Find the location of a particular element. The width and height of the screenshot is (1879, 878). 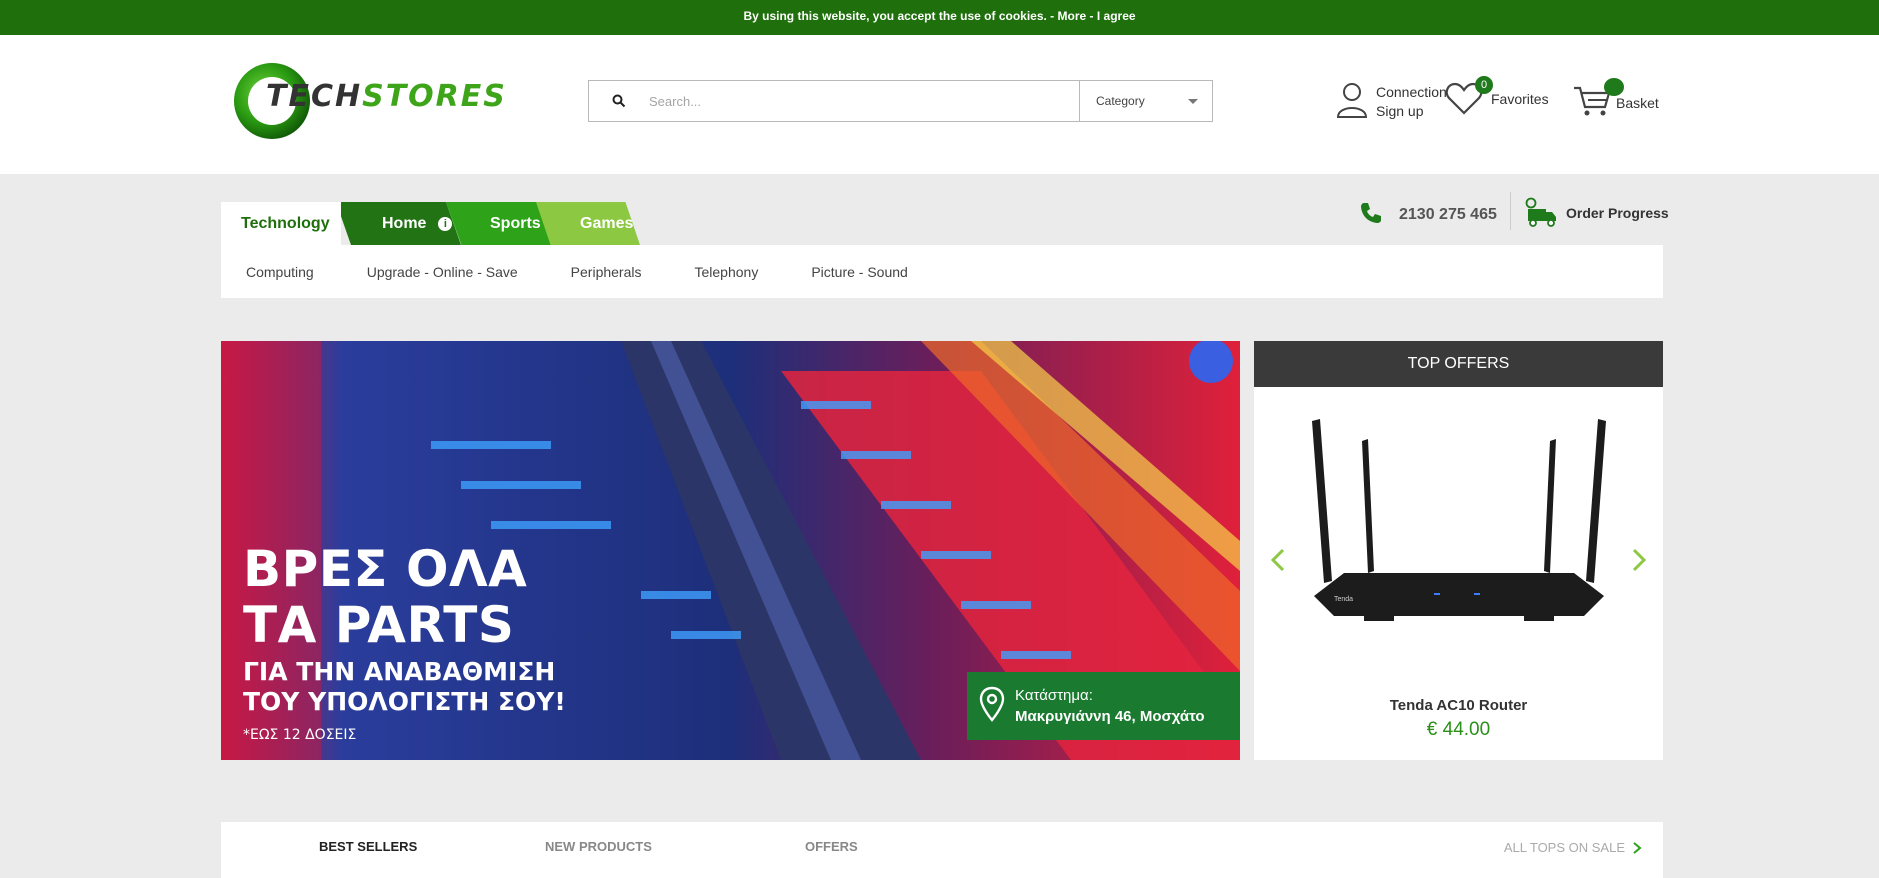

account-link: Connection Sign up is located at coordinates (1391, 102).